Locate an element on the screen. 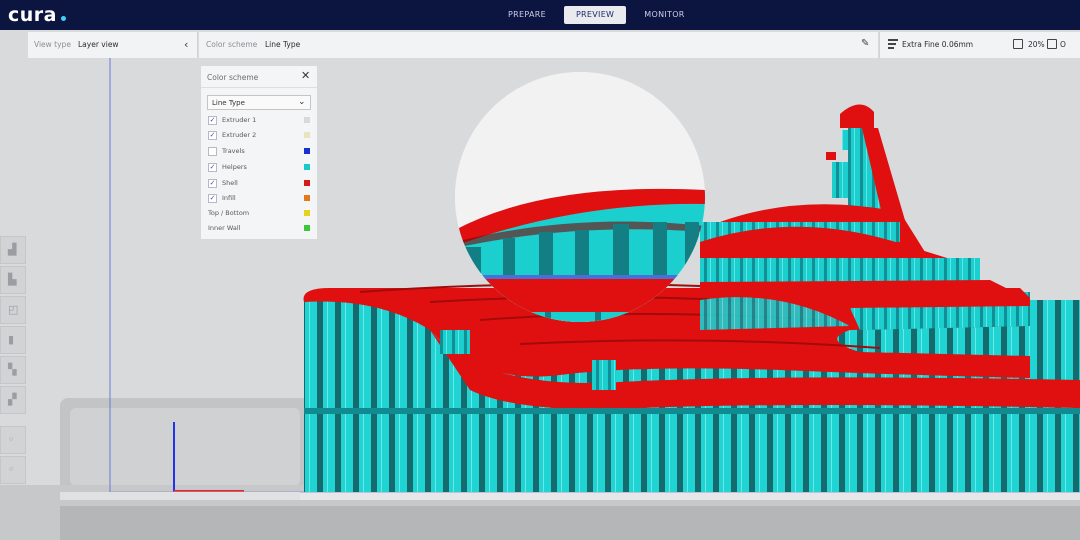 This screenshot has width=1080, height=540. color-scheme-select: Line Type ⌄ is located at coordinates (259, 102).